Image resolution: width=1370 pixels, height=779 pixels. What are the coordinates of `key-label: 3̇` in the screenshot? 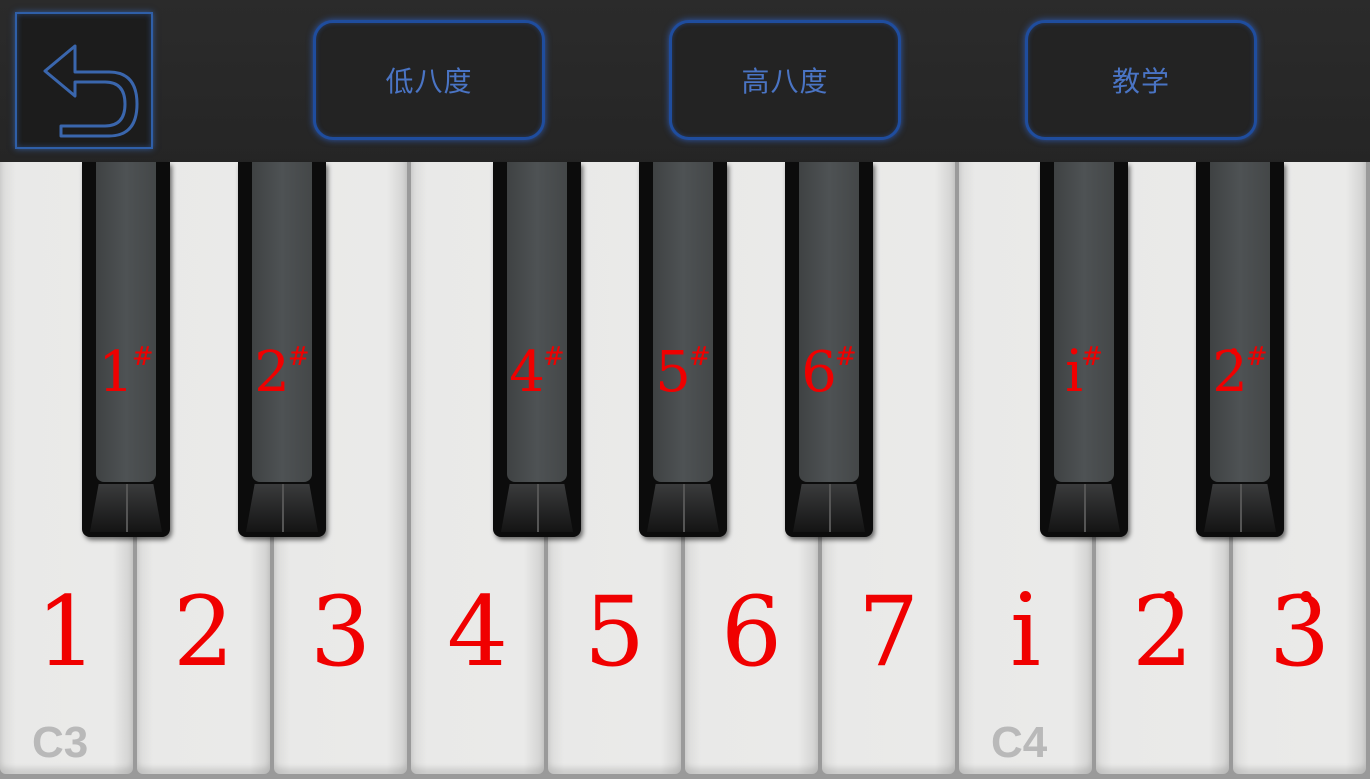 It's located at (1299, 632).